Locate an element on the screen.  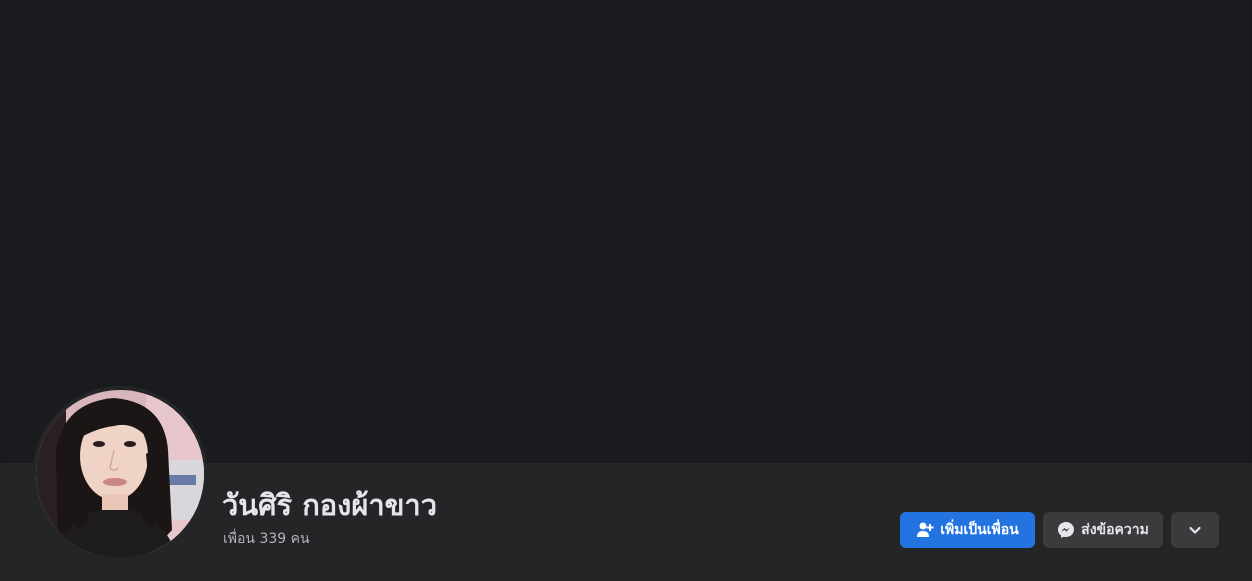
more-options-button is located at coordinates (1195, 530).